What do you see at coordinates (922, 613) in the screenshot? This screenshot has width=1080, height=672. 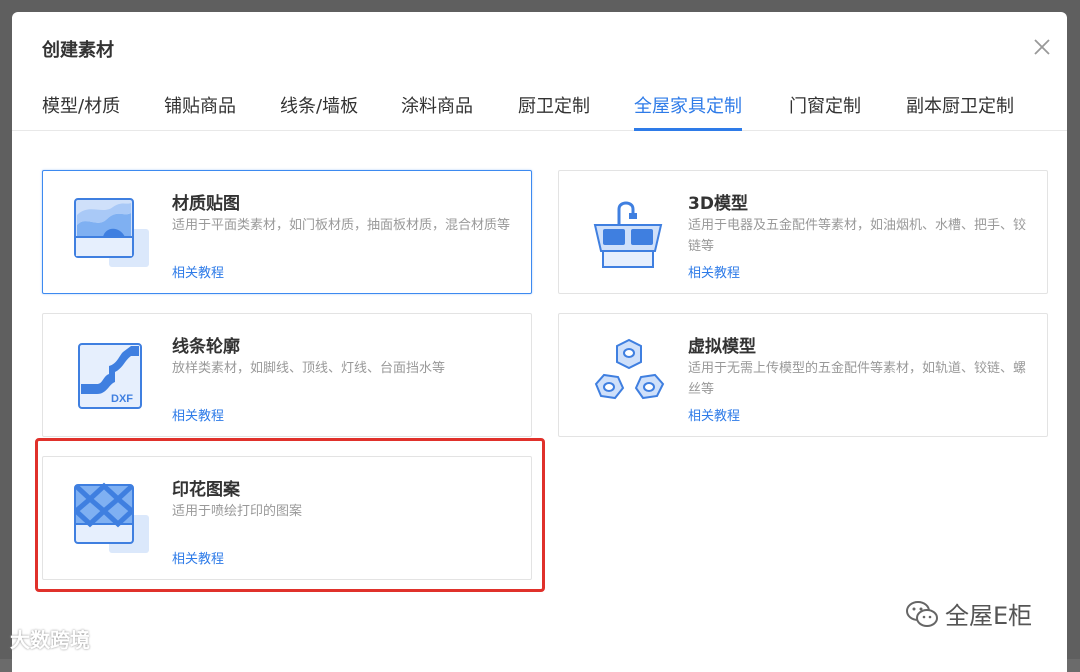 I see `wechat-icon` at bounding box center [922, 613].